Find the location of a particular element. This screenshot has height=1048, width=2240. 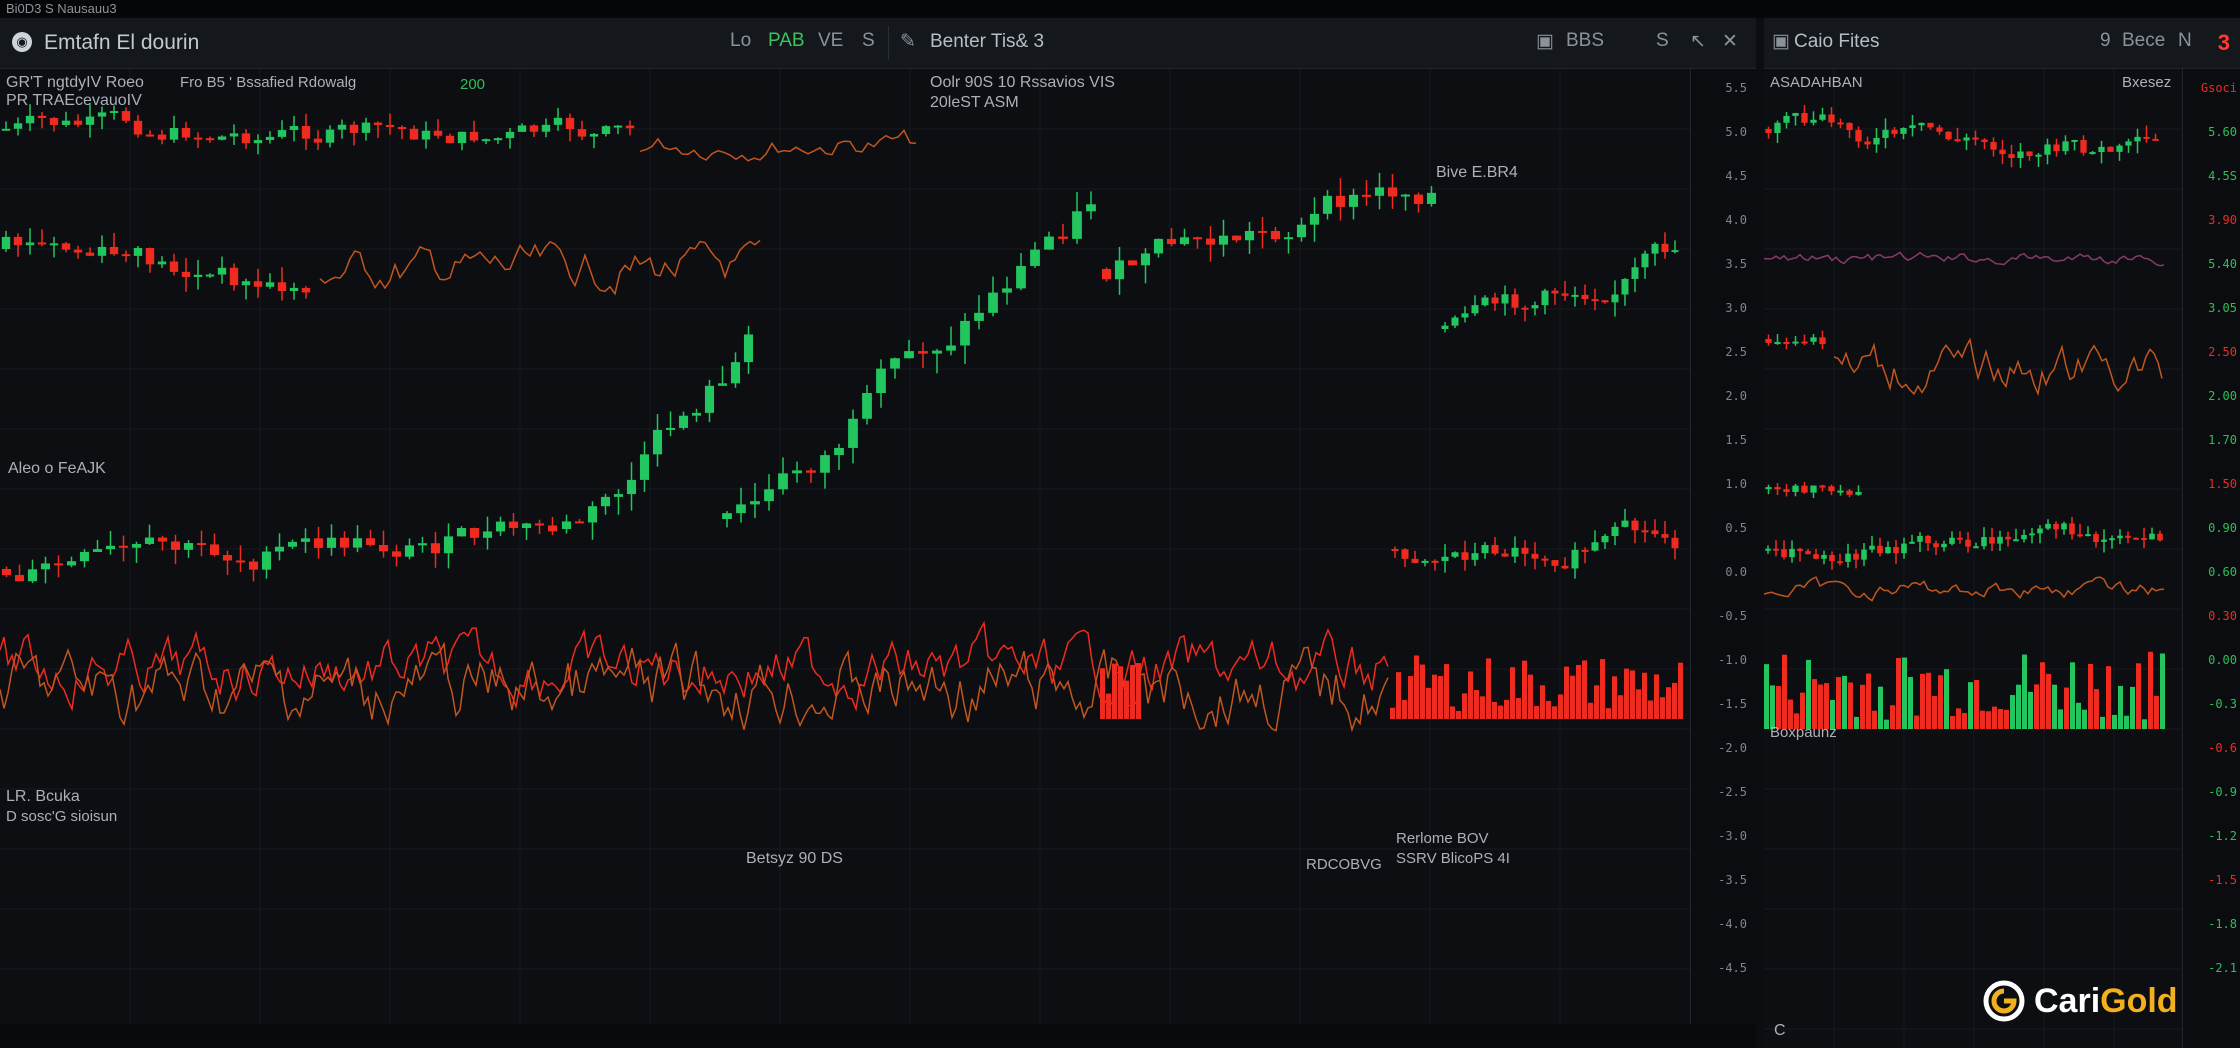

lower-left-label-1: LR. Bcuka is located at coordinates (43, 796).